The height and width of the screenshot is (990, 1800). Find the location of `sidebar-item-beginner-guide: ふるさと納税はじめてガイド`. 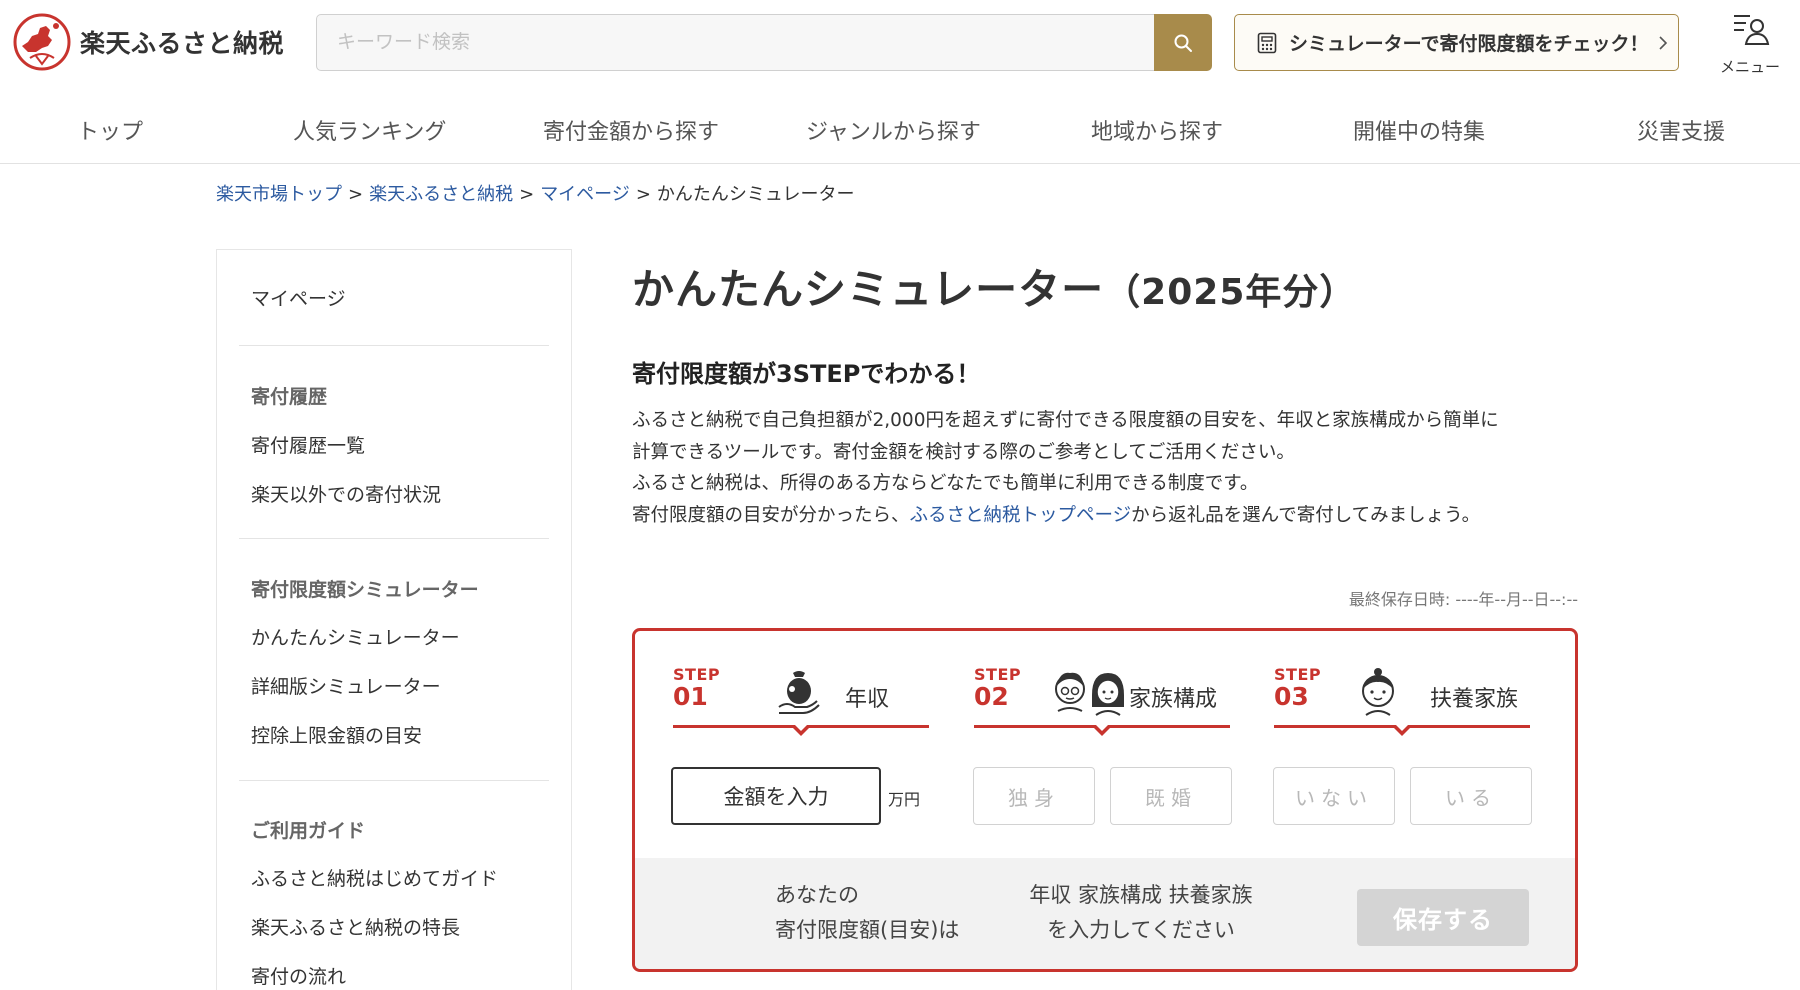

sidebar-item-beginner-guide: ふるさと納税はじめてガイド is located at coordinates (374, 877).